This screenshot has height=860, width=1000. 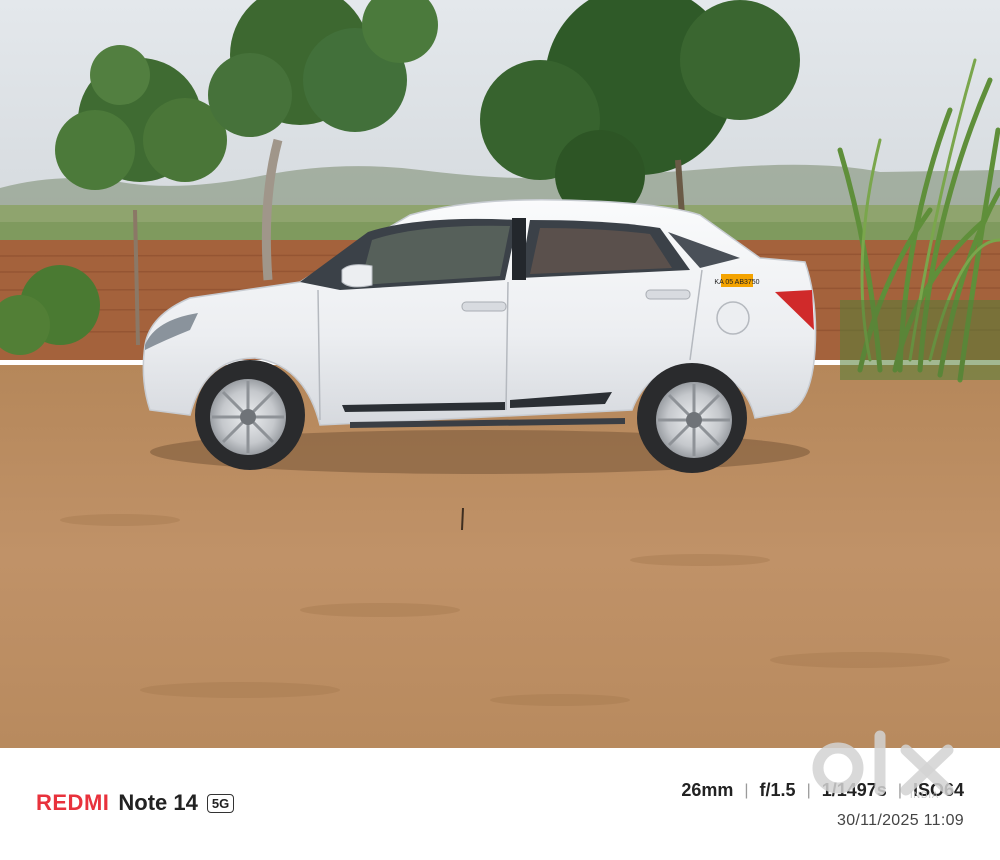 I want to click on watermark-subtext: INDIA, so click(x=925, y=795).